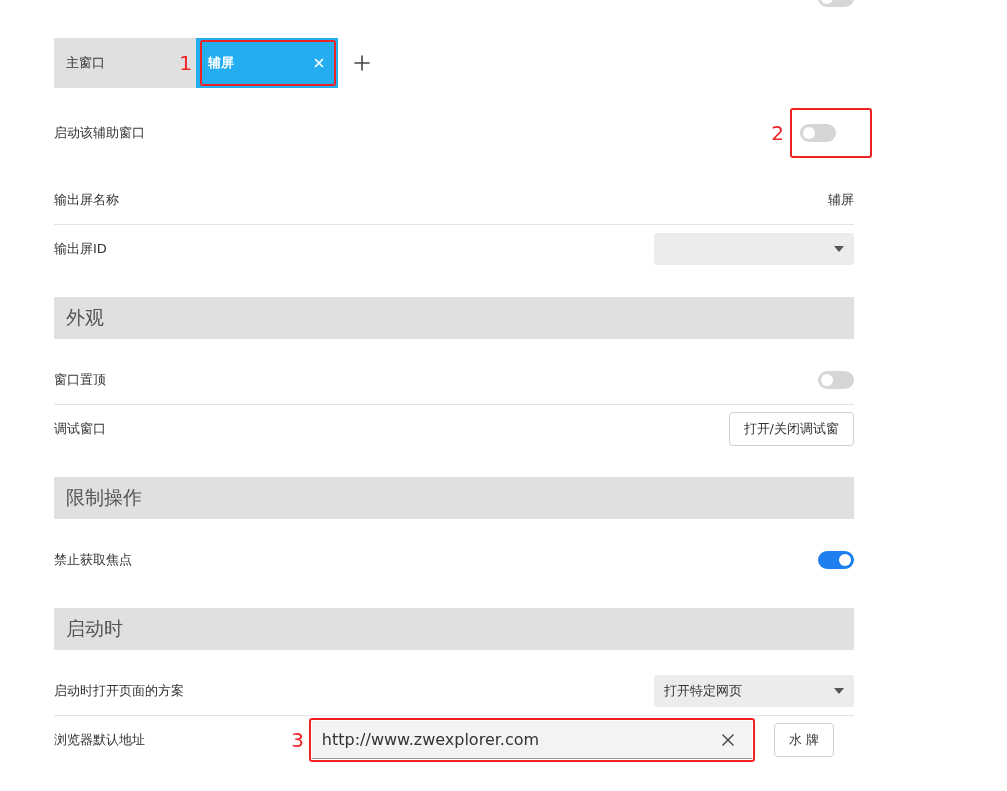 This screenshot has width=1007, height=791. I want to click on setting-label: 调试窗口, so click(80, 429).